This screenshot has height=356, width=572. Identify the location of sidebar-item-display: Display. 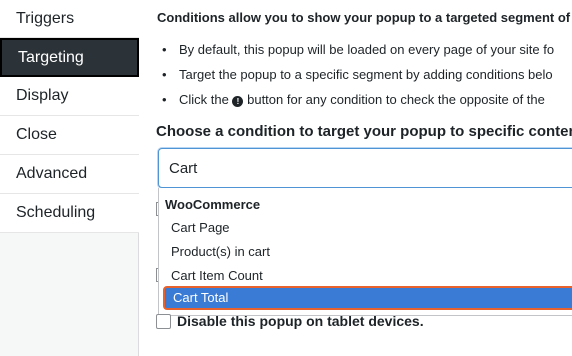
(69, 96).